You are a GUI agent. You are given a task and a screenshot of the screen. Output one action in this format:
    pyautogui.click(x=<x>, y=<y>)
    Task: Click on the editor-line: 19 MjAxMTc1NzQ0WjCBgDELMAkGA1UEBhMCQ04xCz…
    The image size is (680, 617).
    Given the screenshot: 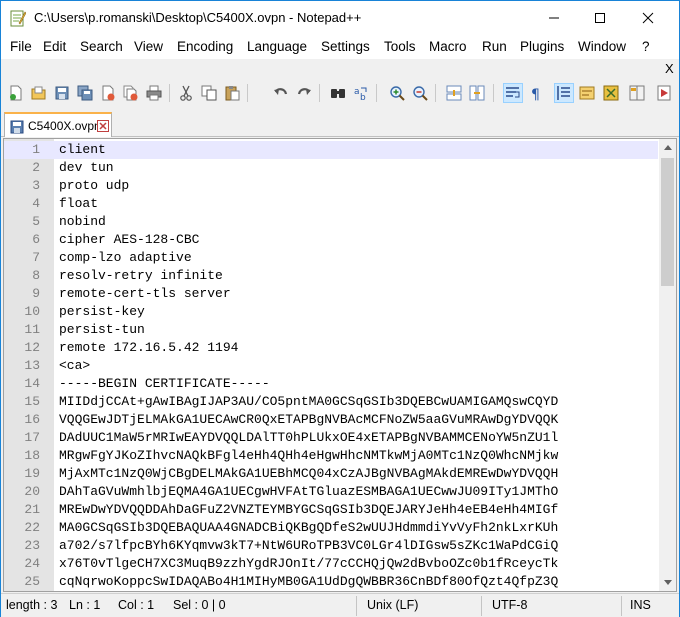 What is the action you would take?
    pyautogui.click(x=331, y=474)
    